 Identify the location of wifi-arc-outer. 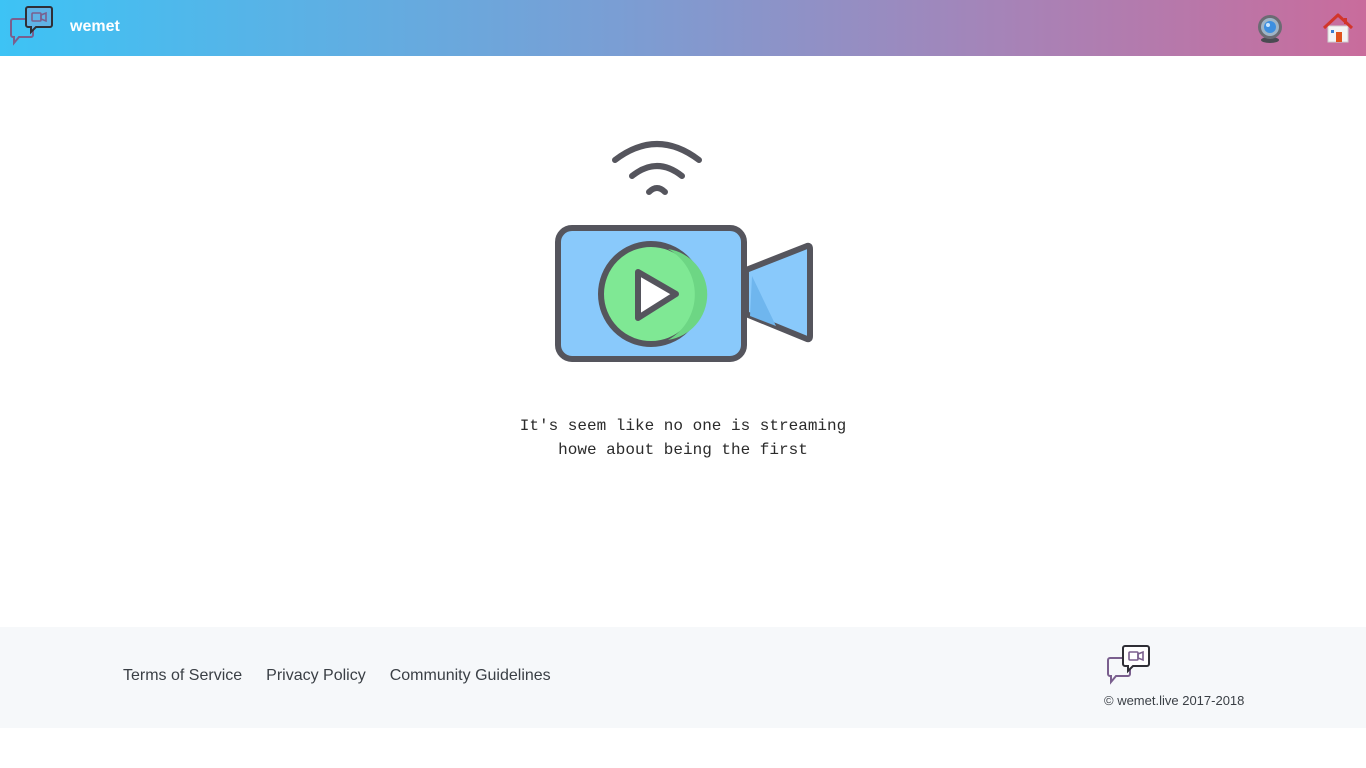
(657, 152).